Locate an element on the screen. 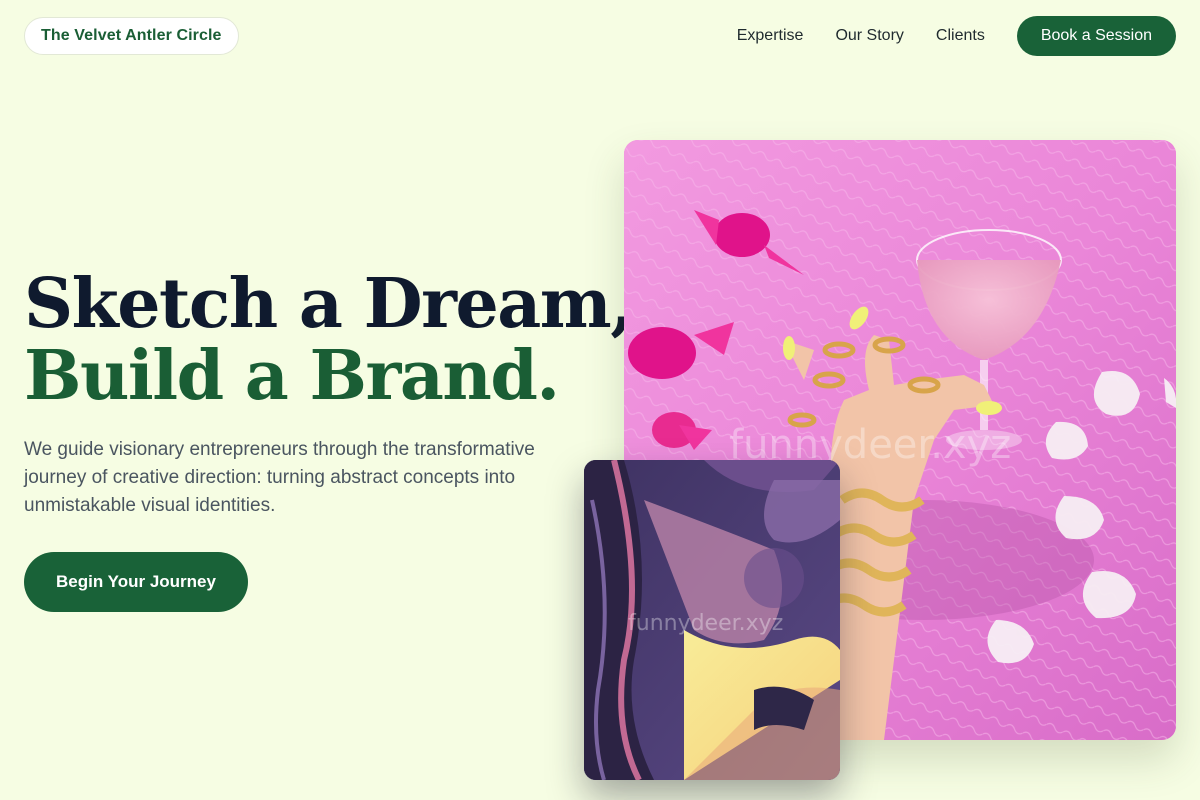  nav-link-clients: Clients is located at coordinates (960, 36).